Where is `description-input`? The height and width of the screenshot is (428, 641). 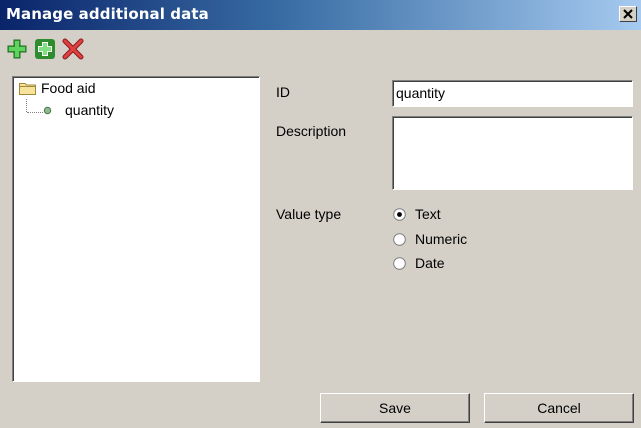 description-input is located at coordinates (512, 153).